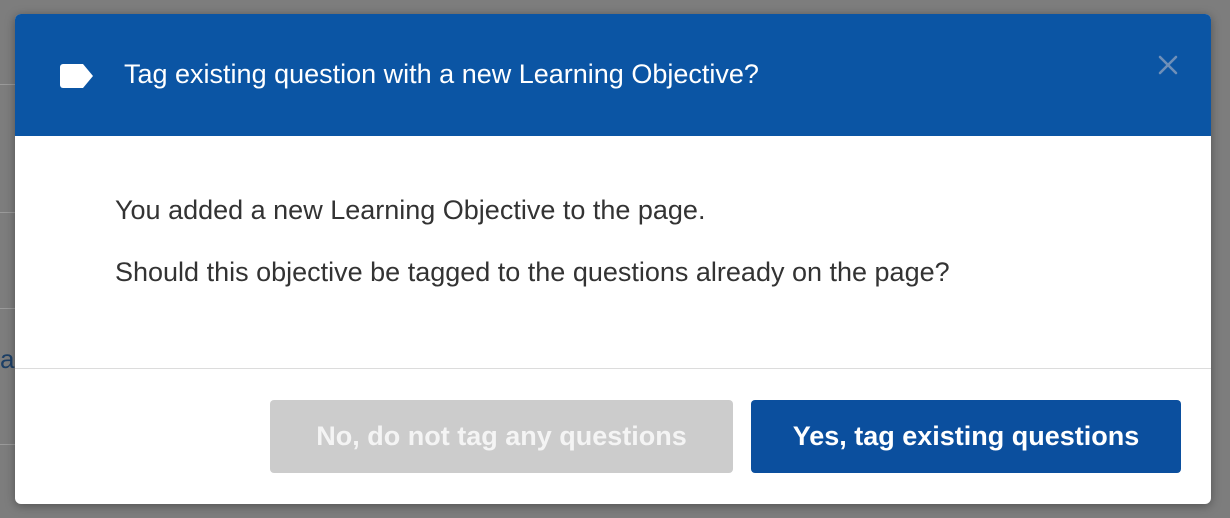 This screenshot has width=1230, height=518. What do you see at coordinates (7, 359) in the screenshot?
I see `background-partial-text: a` at bounding box center [7, 359].